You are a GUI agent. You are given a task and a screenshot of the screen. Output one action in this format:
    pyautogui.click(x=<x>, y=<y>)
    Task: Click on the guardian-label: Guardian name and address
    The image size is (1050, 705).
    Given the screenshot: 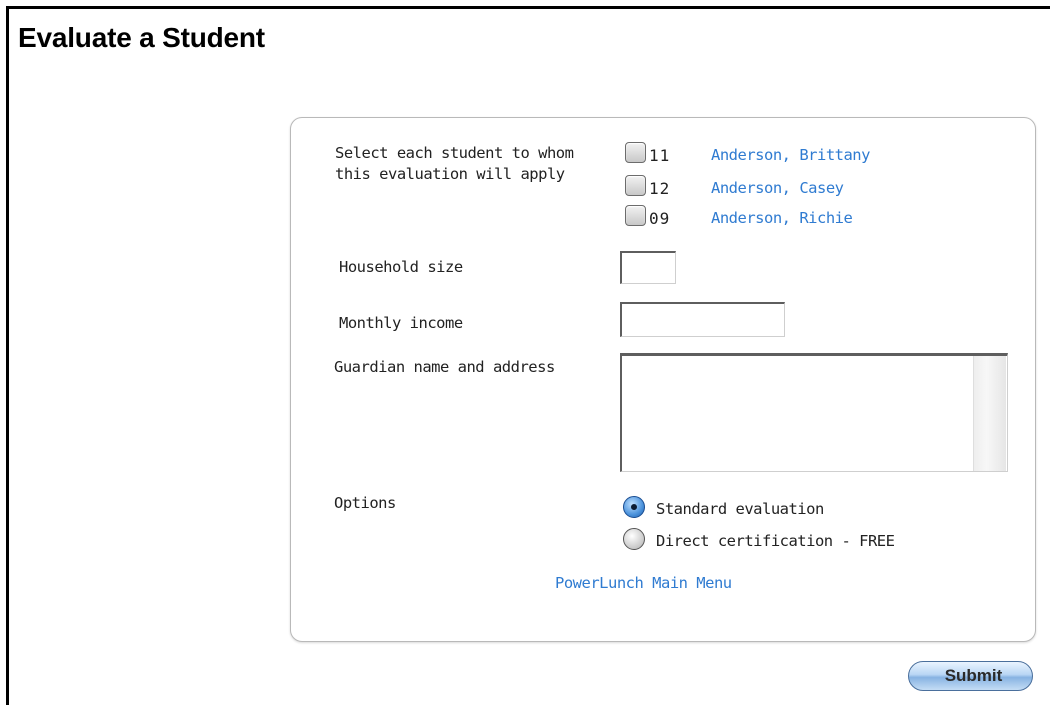 What is the action you would take?
    pyautogui.click(x=444, y=367)
    